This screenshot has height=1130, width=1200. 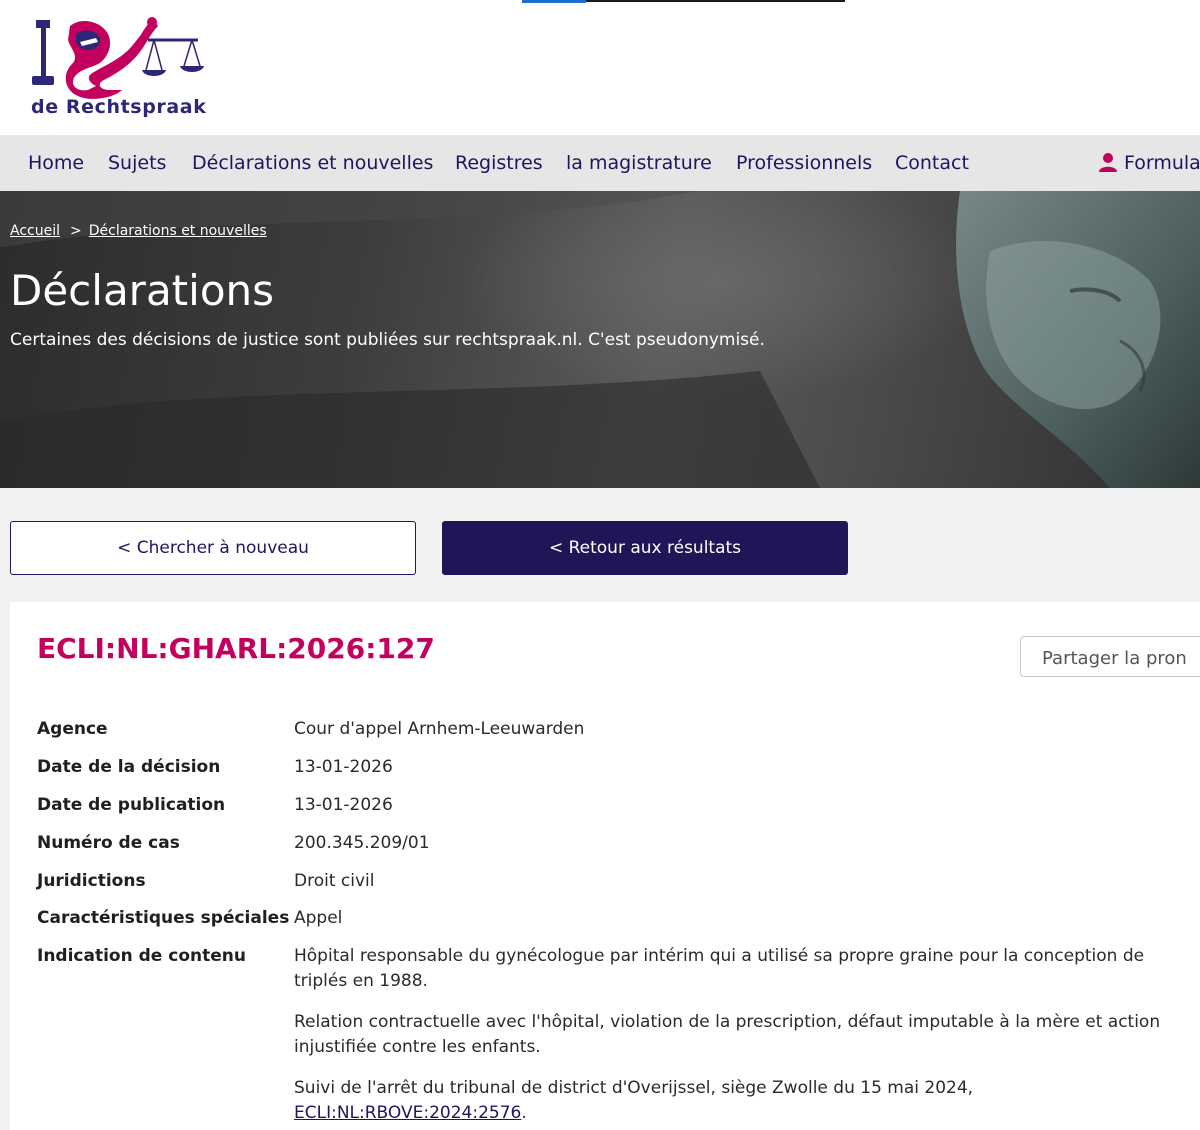 What do you see at coordinates (499, 163) in the screenshot?
I see `nav-item-registres: Registres` at bounding box center [499, 163].